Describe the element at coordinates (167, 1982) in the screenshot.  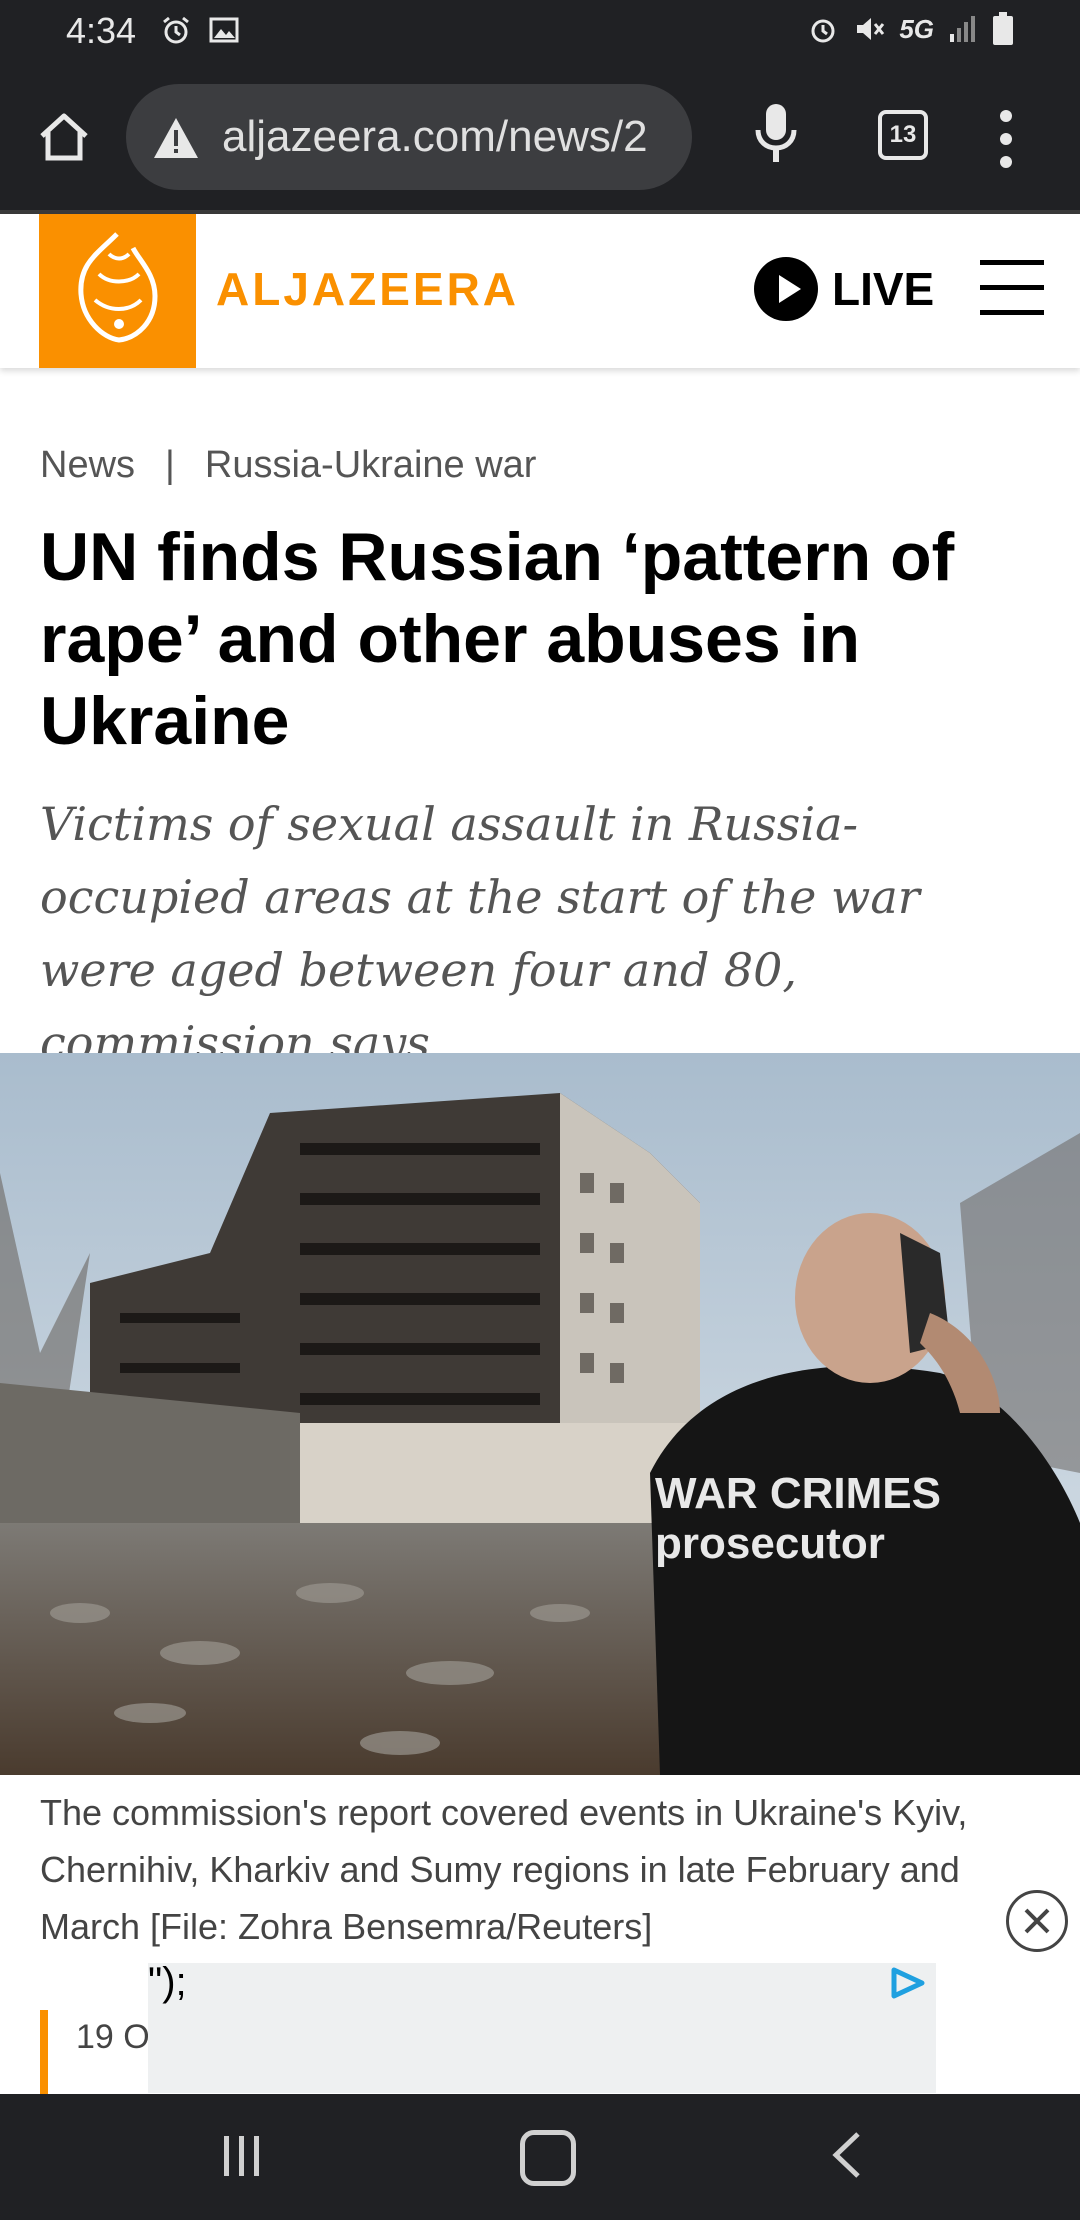
I see `ad-stray-text: ");` at that location.